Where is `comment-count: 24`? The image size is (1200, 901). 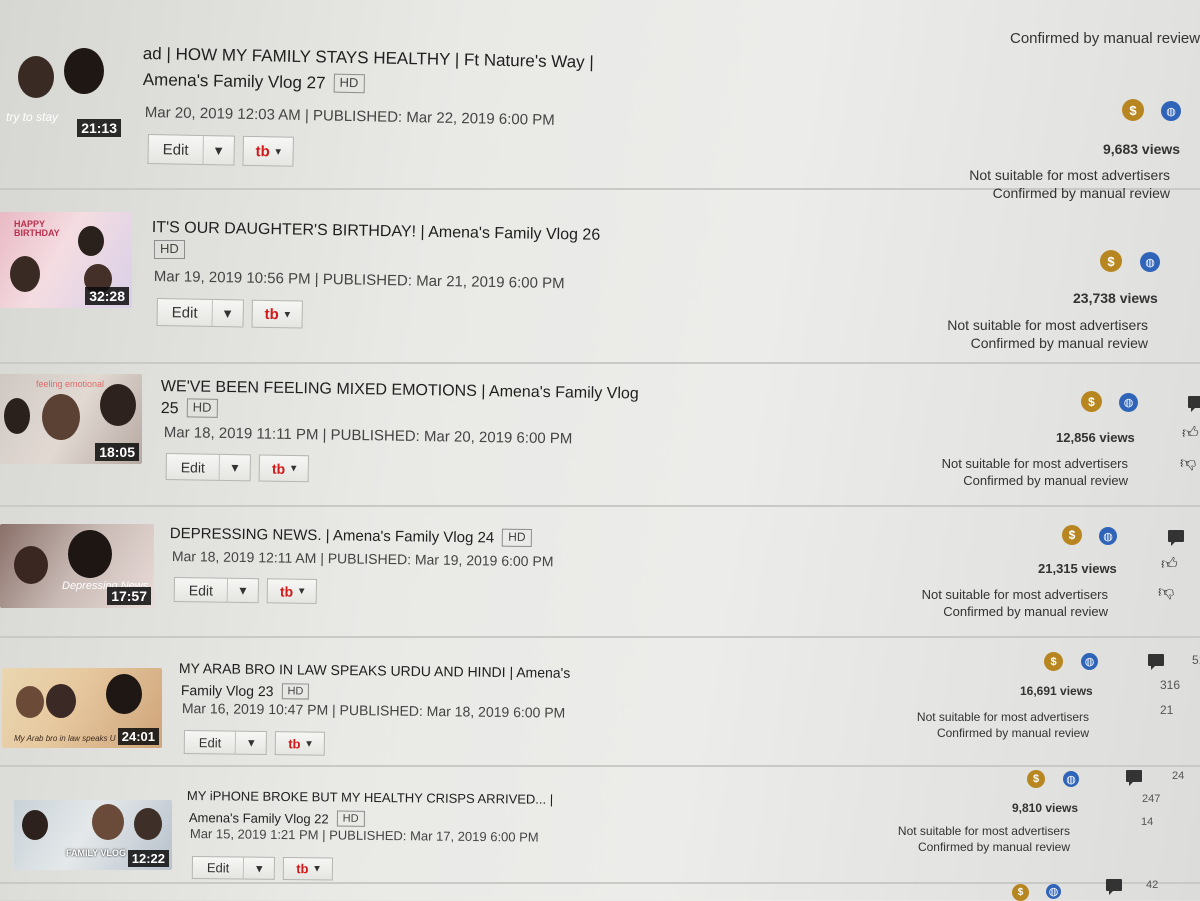
comment-count: 24 is located at coordinates (1155, 778).